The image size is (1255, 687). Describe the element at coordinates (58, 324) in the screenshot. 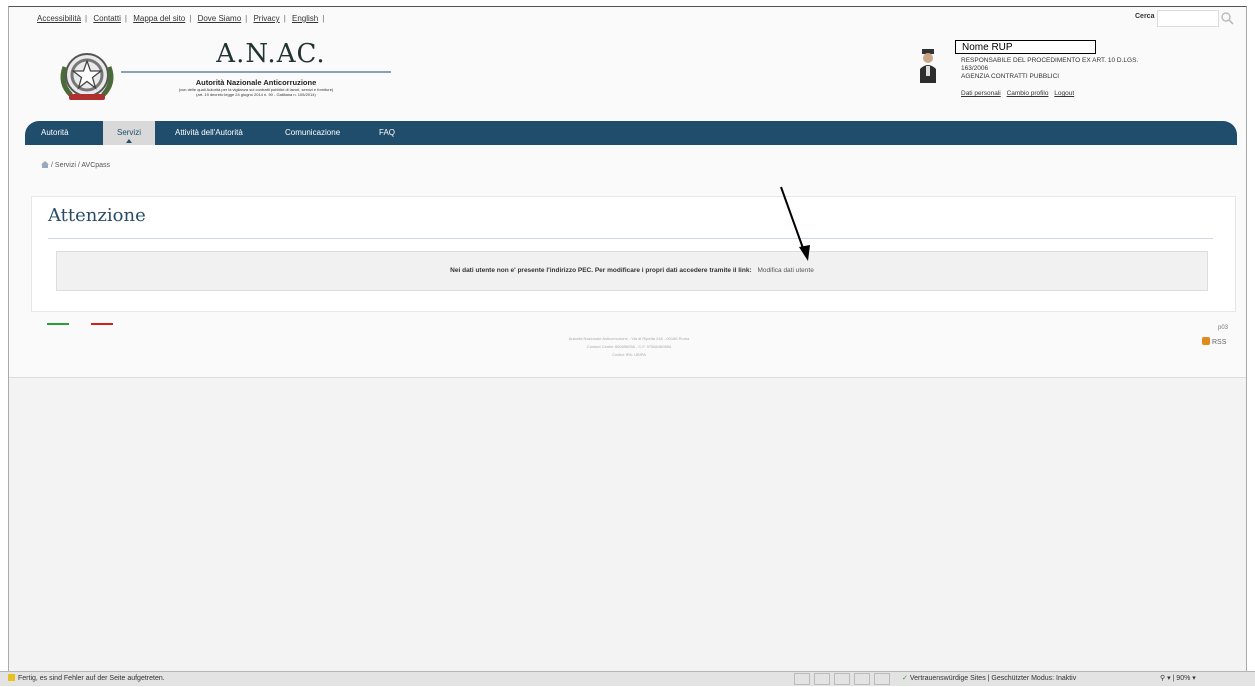

I see `flag-green-bar` at that location.